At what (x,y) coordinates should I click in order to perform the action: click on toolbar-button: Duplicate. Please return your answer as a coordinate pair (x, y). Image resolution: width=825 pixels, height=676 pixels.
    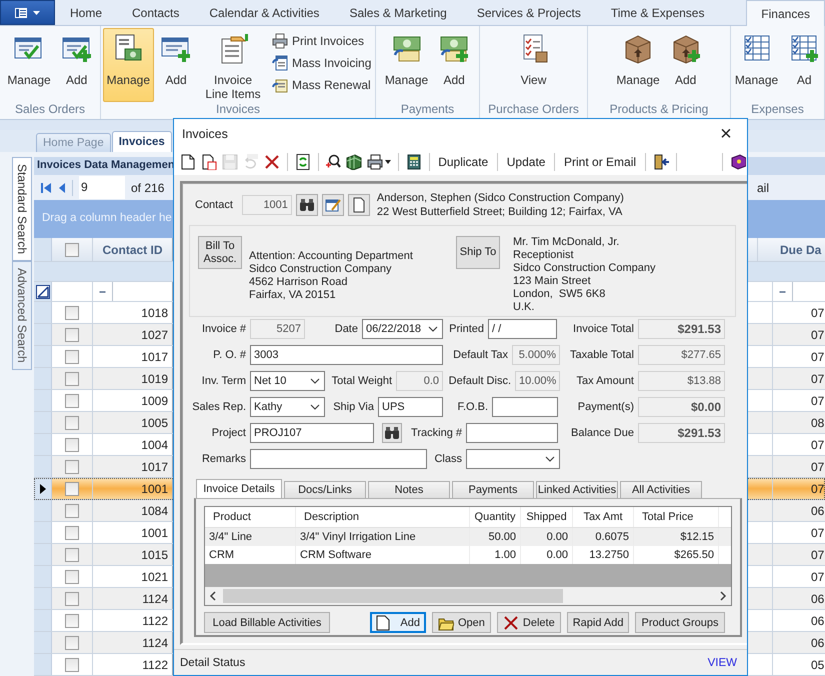
    Looking at the image, I should click on (463, 162).